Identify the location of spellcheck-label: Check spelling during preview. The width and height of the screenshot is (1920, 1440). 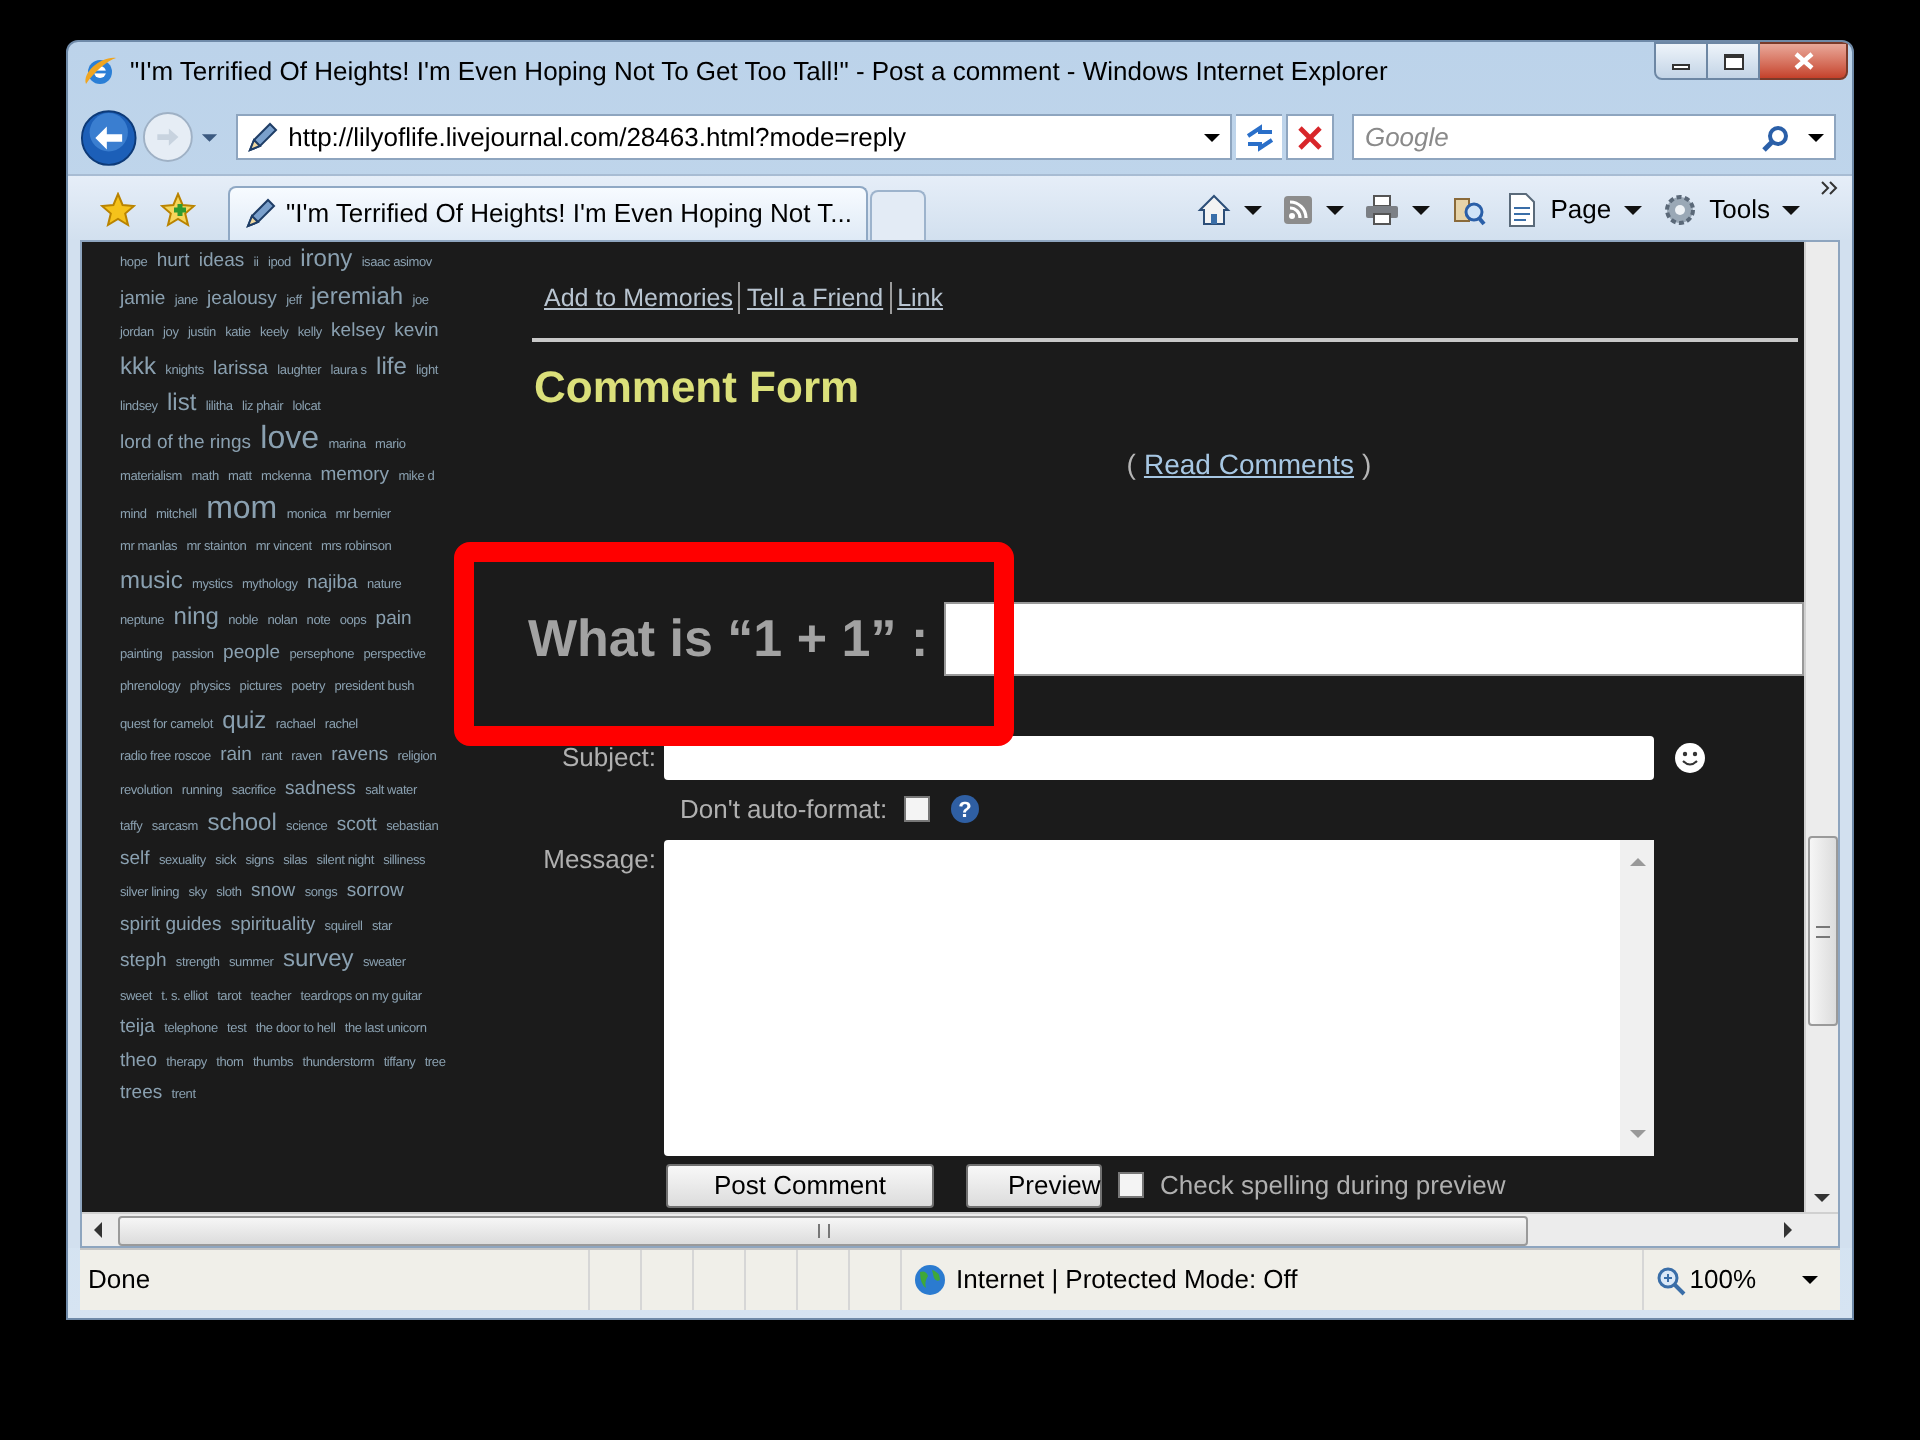
(1333, 1185).